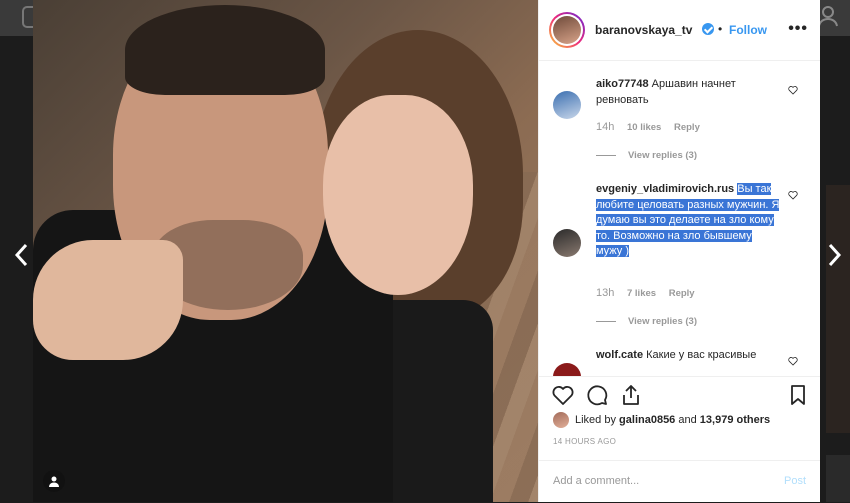 This screenshot has height=503, width=850. What do you see at coordinates (687, 420) in the screenshot?
I see `likes-and: and` at bounding box center [687, 420].